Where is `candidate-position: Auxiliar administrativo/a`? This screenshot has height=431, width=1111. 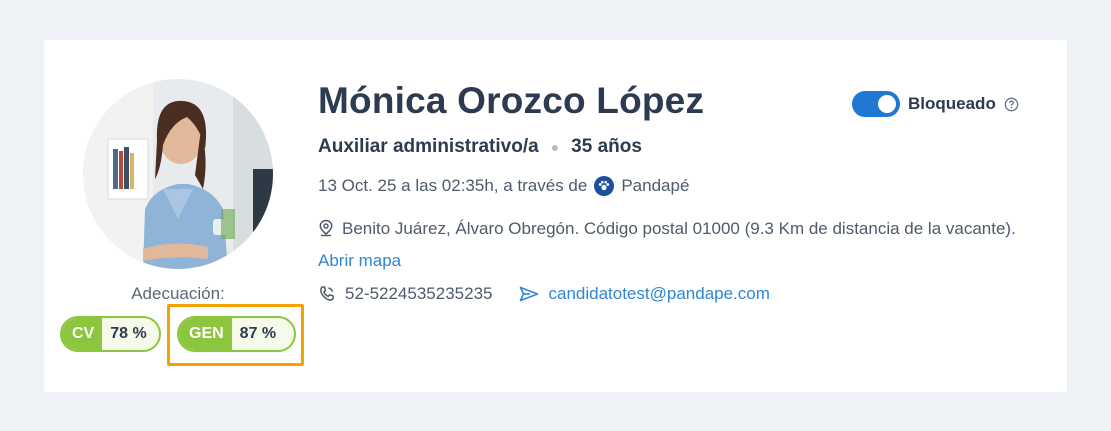 candidate-position: Auxiliar administrativo/a is located at coordinates (428, 146).